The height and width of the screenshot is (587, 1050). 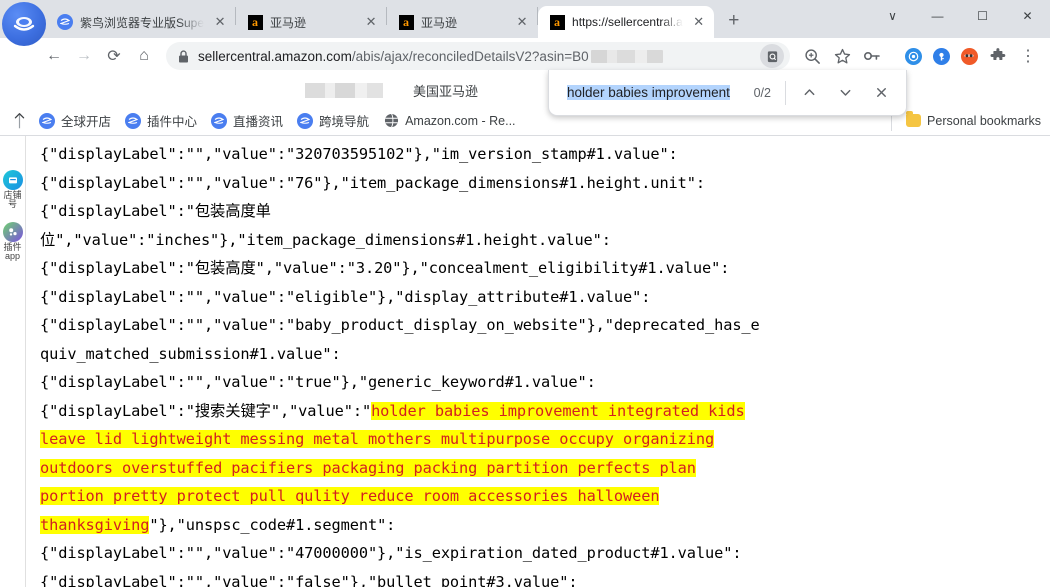 What do you see at coordinates (184, 56) in the screenshot?
I see `lock-icon` at bounding box center [184, 56].